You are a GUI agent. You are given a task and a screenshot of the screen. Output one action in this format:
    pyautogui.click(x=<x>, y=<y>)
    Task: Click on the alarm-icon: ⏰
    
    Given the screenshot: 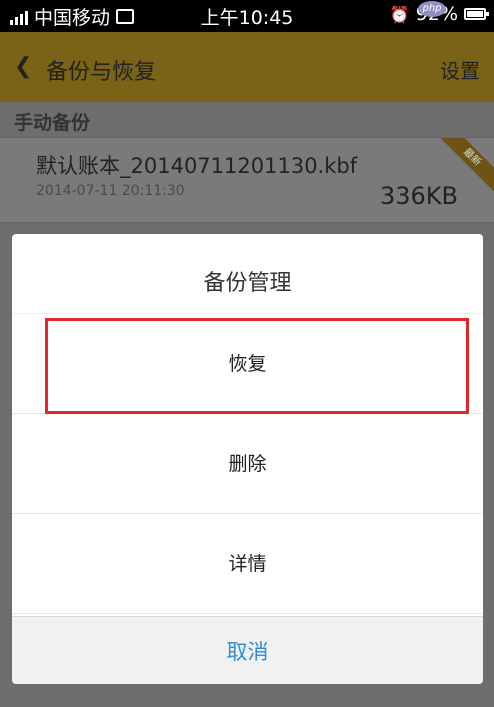 What is the action you would take?
    pyautogui.click(x=399, y=14)
    